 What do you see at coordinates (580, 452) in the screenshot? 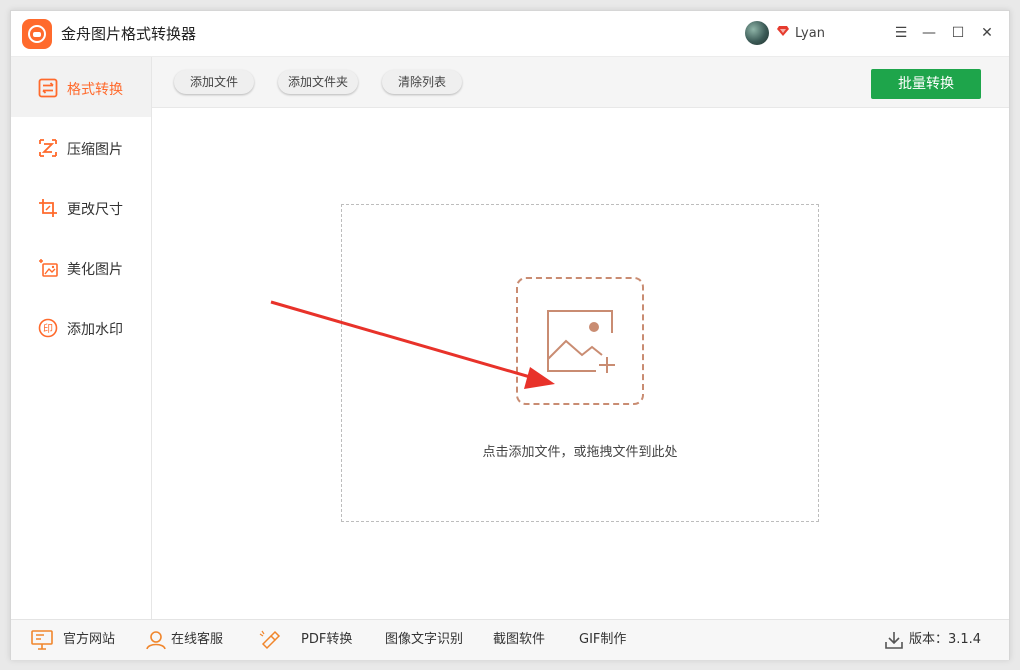
I see `drop-hint: 点击添加文件，或拖拽文件到此处` at bounding box center [580, 452].